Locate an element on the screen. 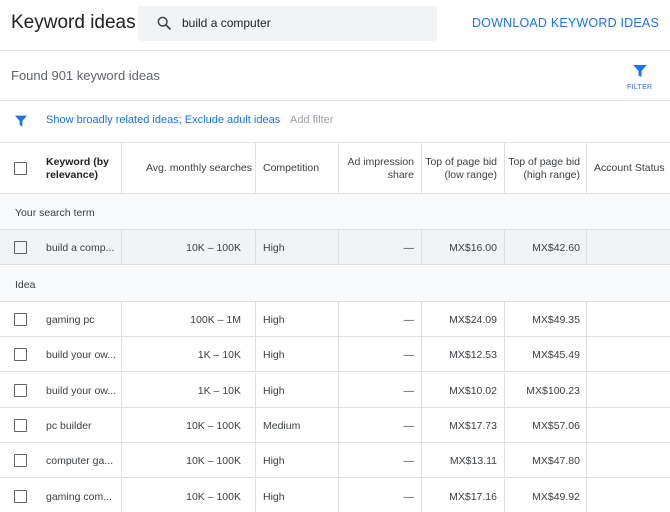 Image resolution: width=670 pixels, height=512 pixels. filter-button: FILTER is located at coordinates (640, 77).